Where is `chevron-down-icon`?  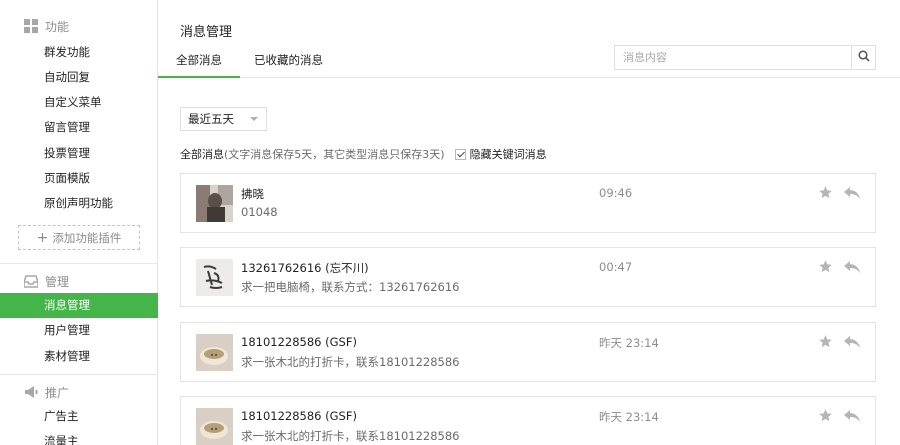
chevron-down-icon is located at coordinates (254, 119).